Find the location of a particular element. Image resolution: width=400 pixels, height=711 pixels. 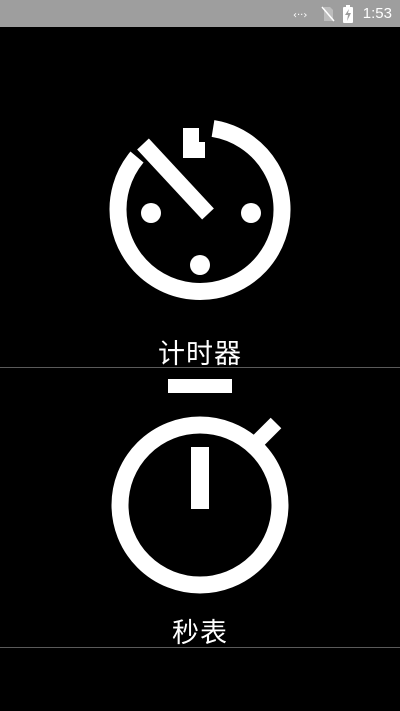

status-time: 1:53 is located at coordinates (377, 13).